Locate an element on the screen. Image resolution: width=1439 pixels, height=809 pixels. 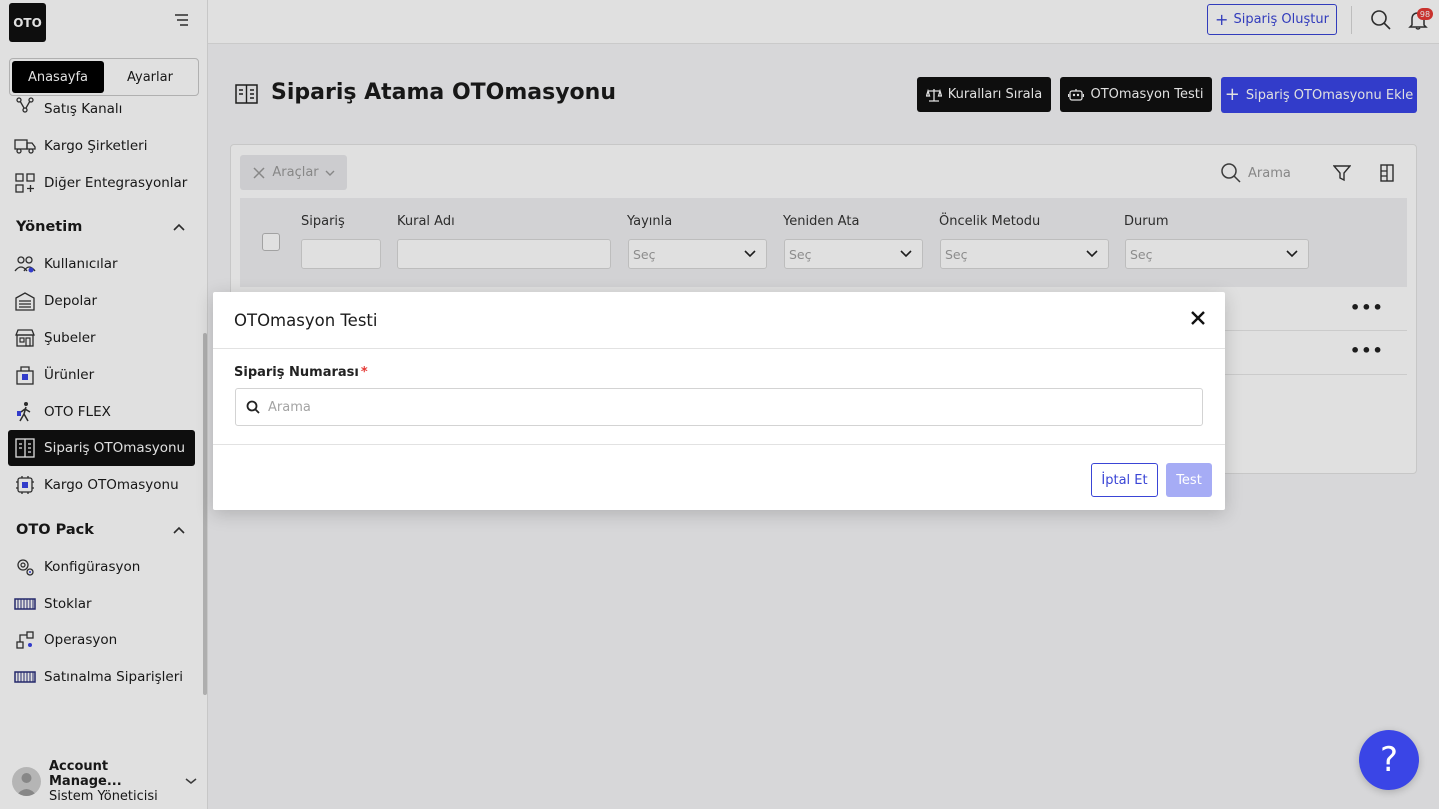
test-button: Test is located at coordinates (1189, 480).